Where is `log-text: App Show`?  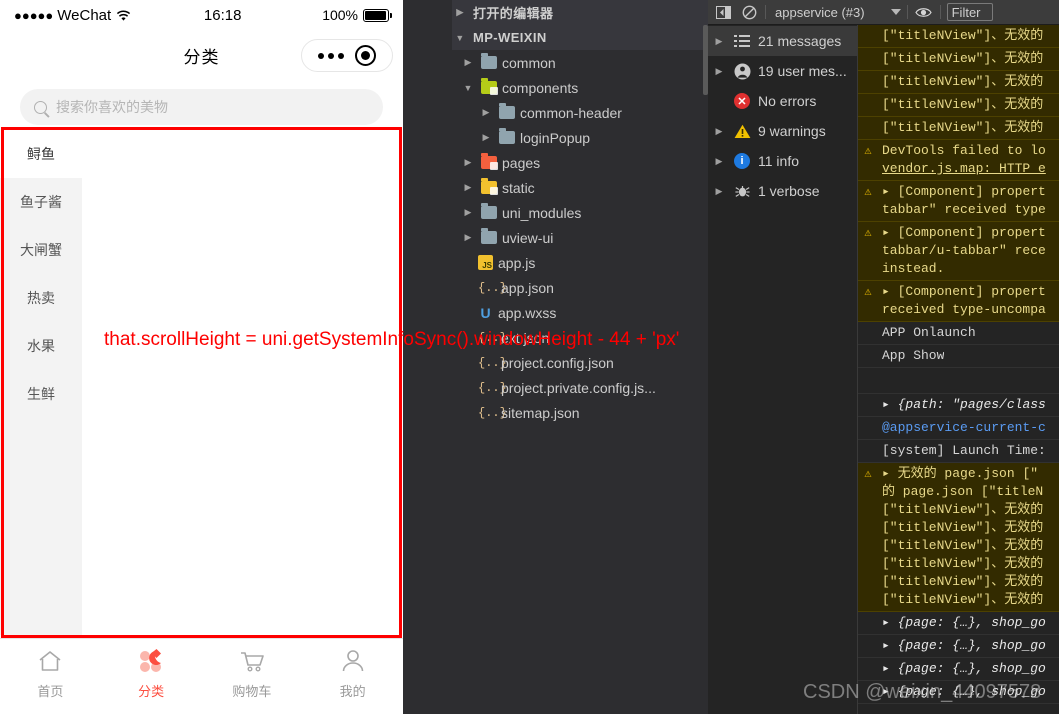 log-text: App Show is located at coordinates (913, 355).